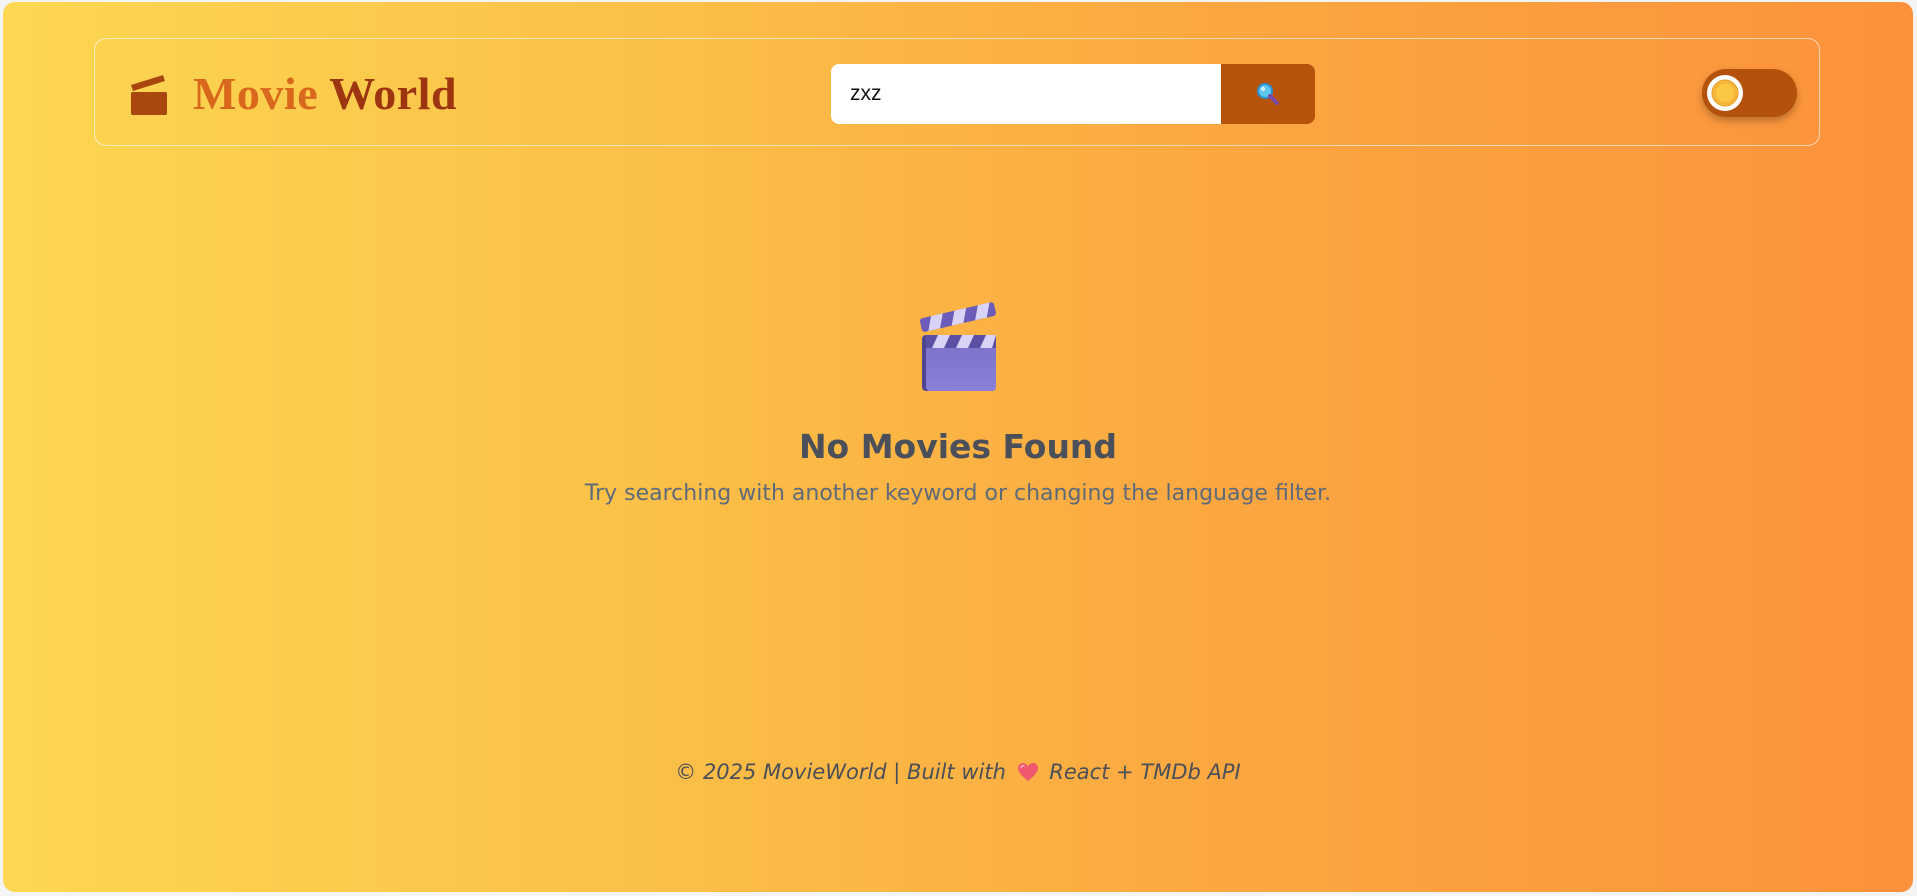 The width and height of the screenshot is (1917, 896). I want to click on brand-title: Movie World, so click(325, 94).